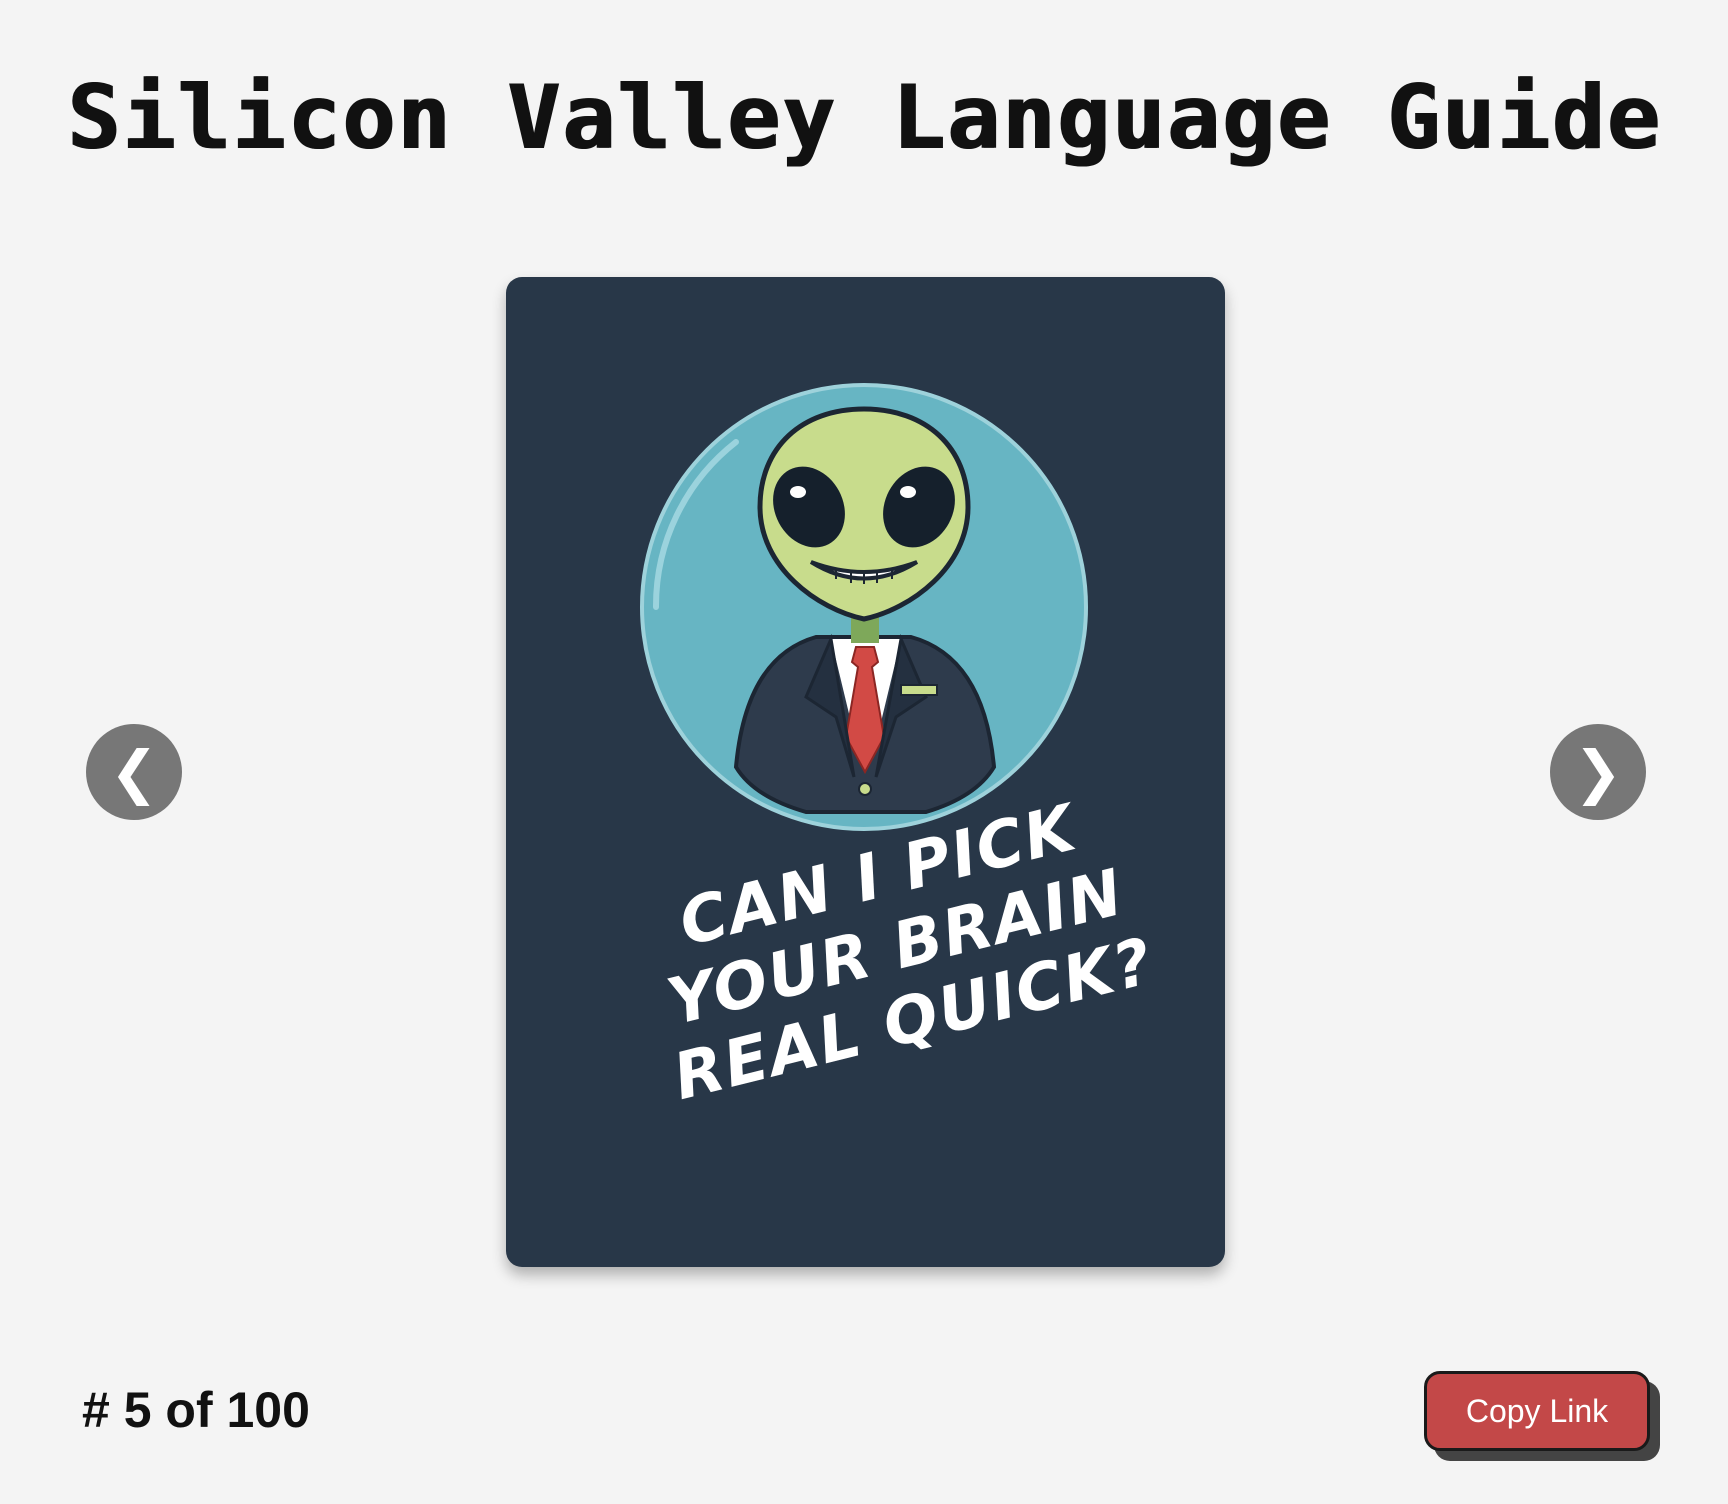 The width and height of the screenshot is (1728, 1504). I want to click on chevron-right-icon: ❯, so click(1598, 772).